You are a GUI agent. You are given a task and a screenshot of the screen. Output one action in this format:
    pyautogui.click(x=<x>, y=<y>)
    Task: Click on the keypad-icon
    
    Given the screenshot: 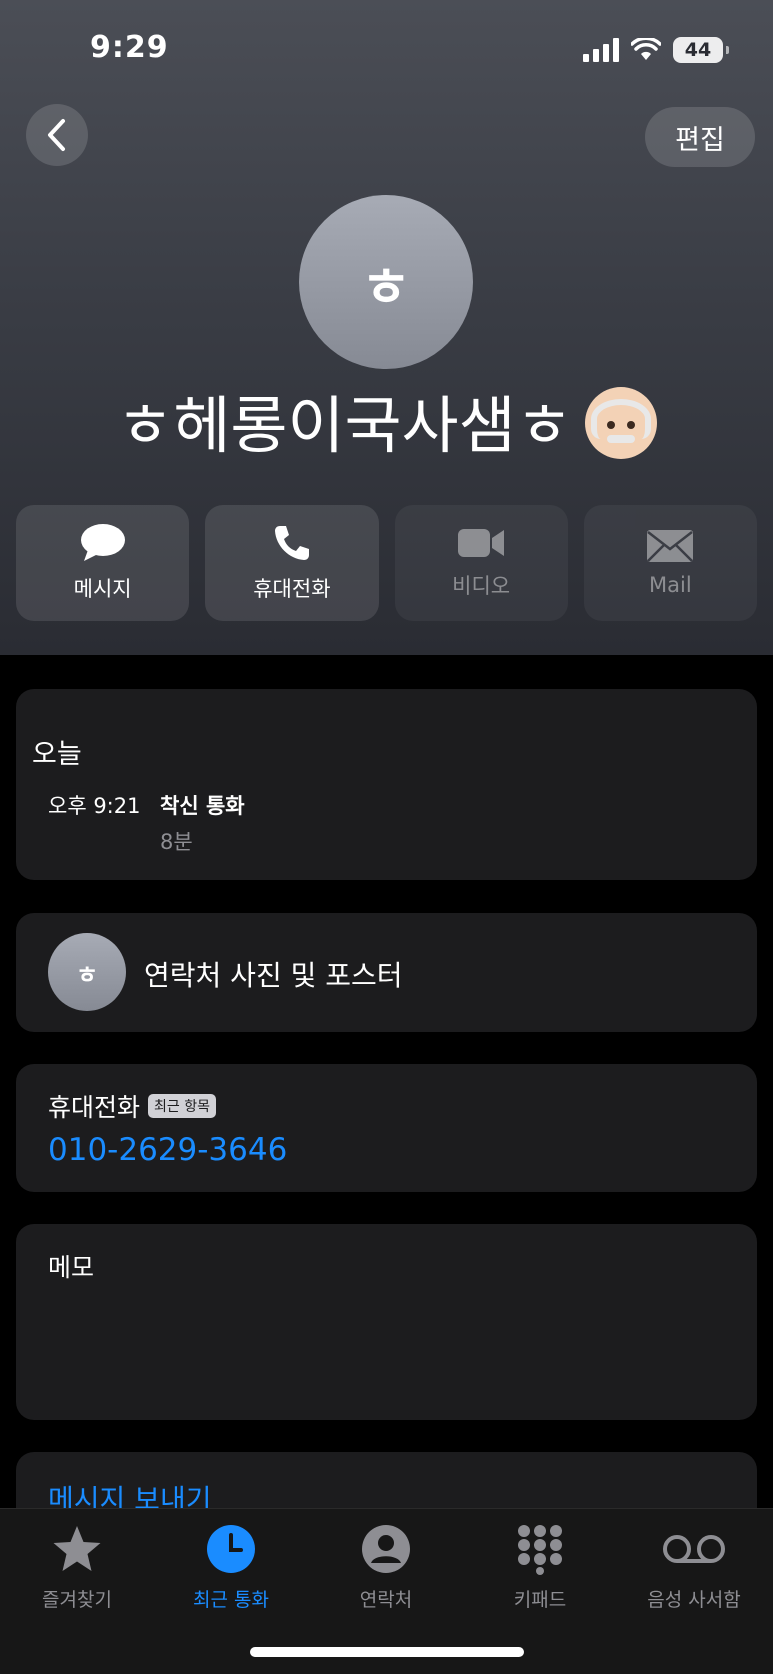 What is the action you would take?
    pyautogui.click(x=540, y=1550)
    